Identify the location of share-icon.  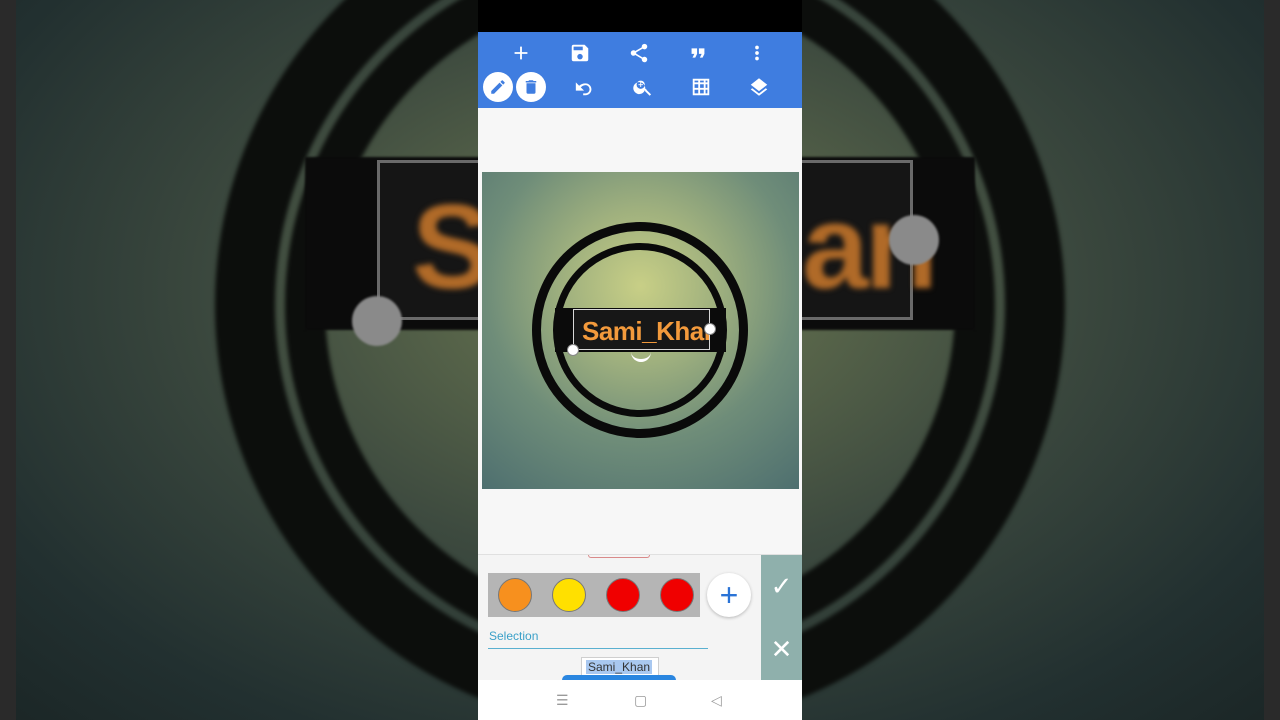
(639, 53).